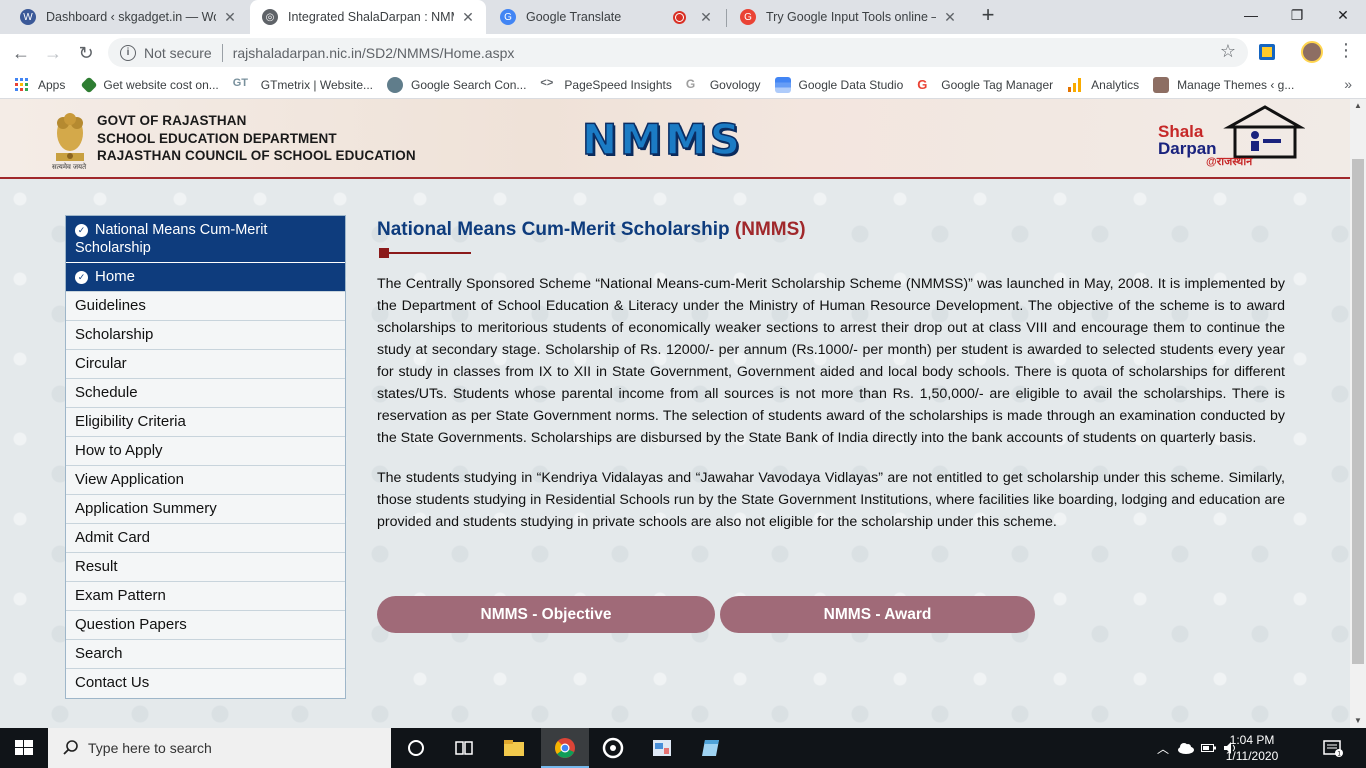 This screenshot has height=768, width=1366. What do you see at coordinates (1346, 50) in the screenshot?
I see `menu-dots-icon: ⋮` at bounding box center [1346, 50].